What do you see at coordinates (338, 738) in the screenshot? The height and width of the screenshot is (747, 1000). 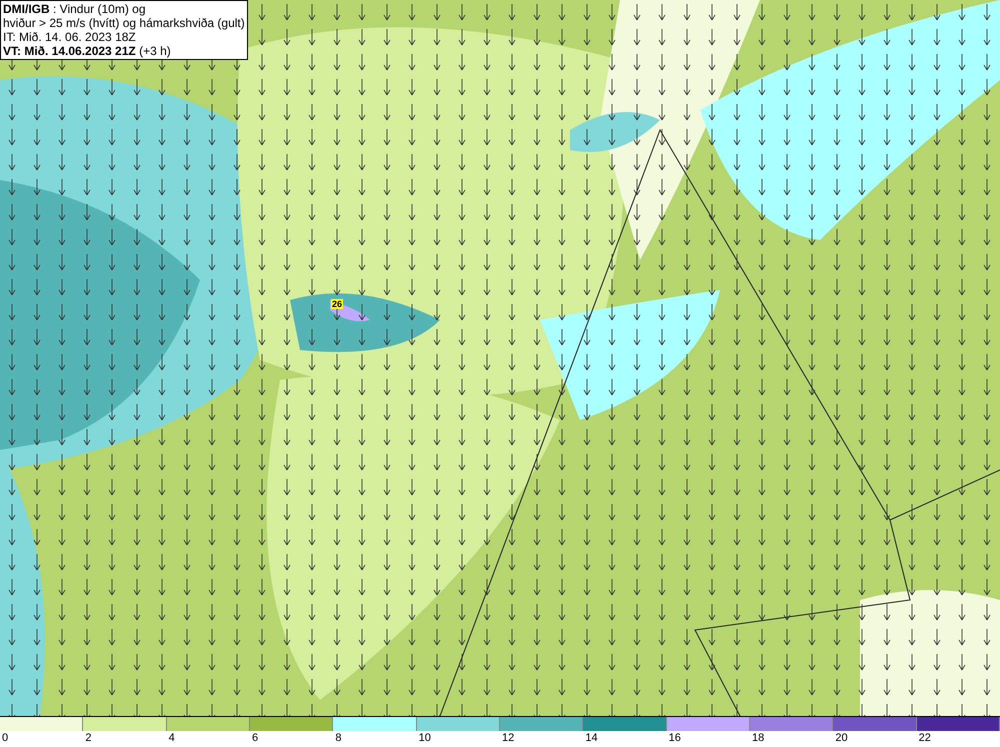 I see `legend-tick-label: 8` at bounding box center [338, 738].